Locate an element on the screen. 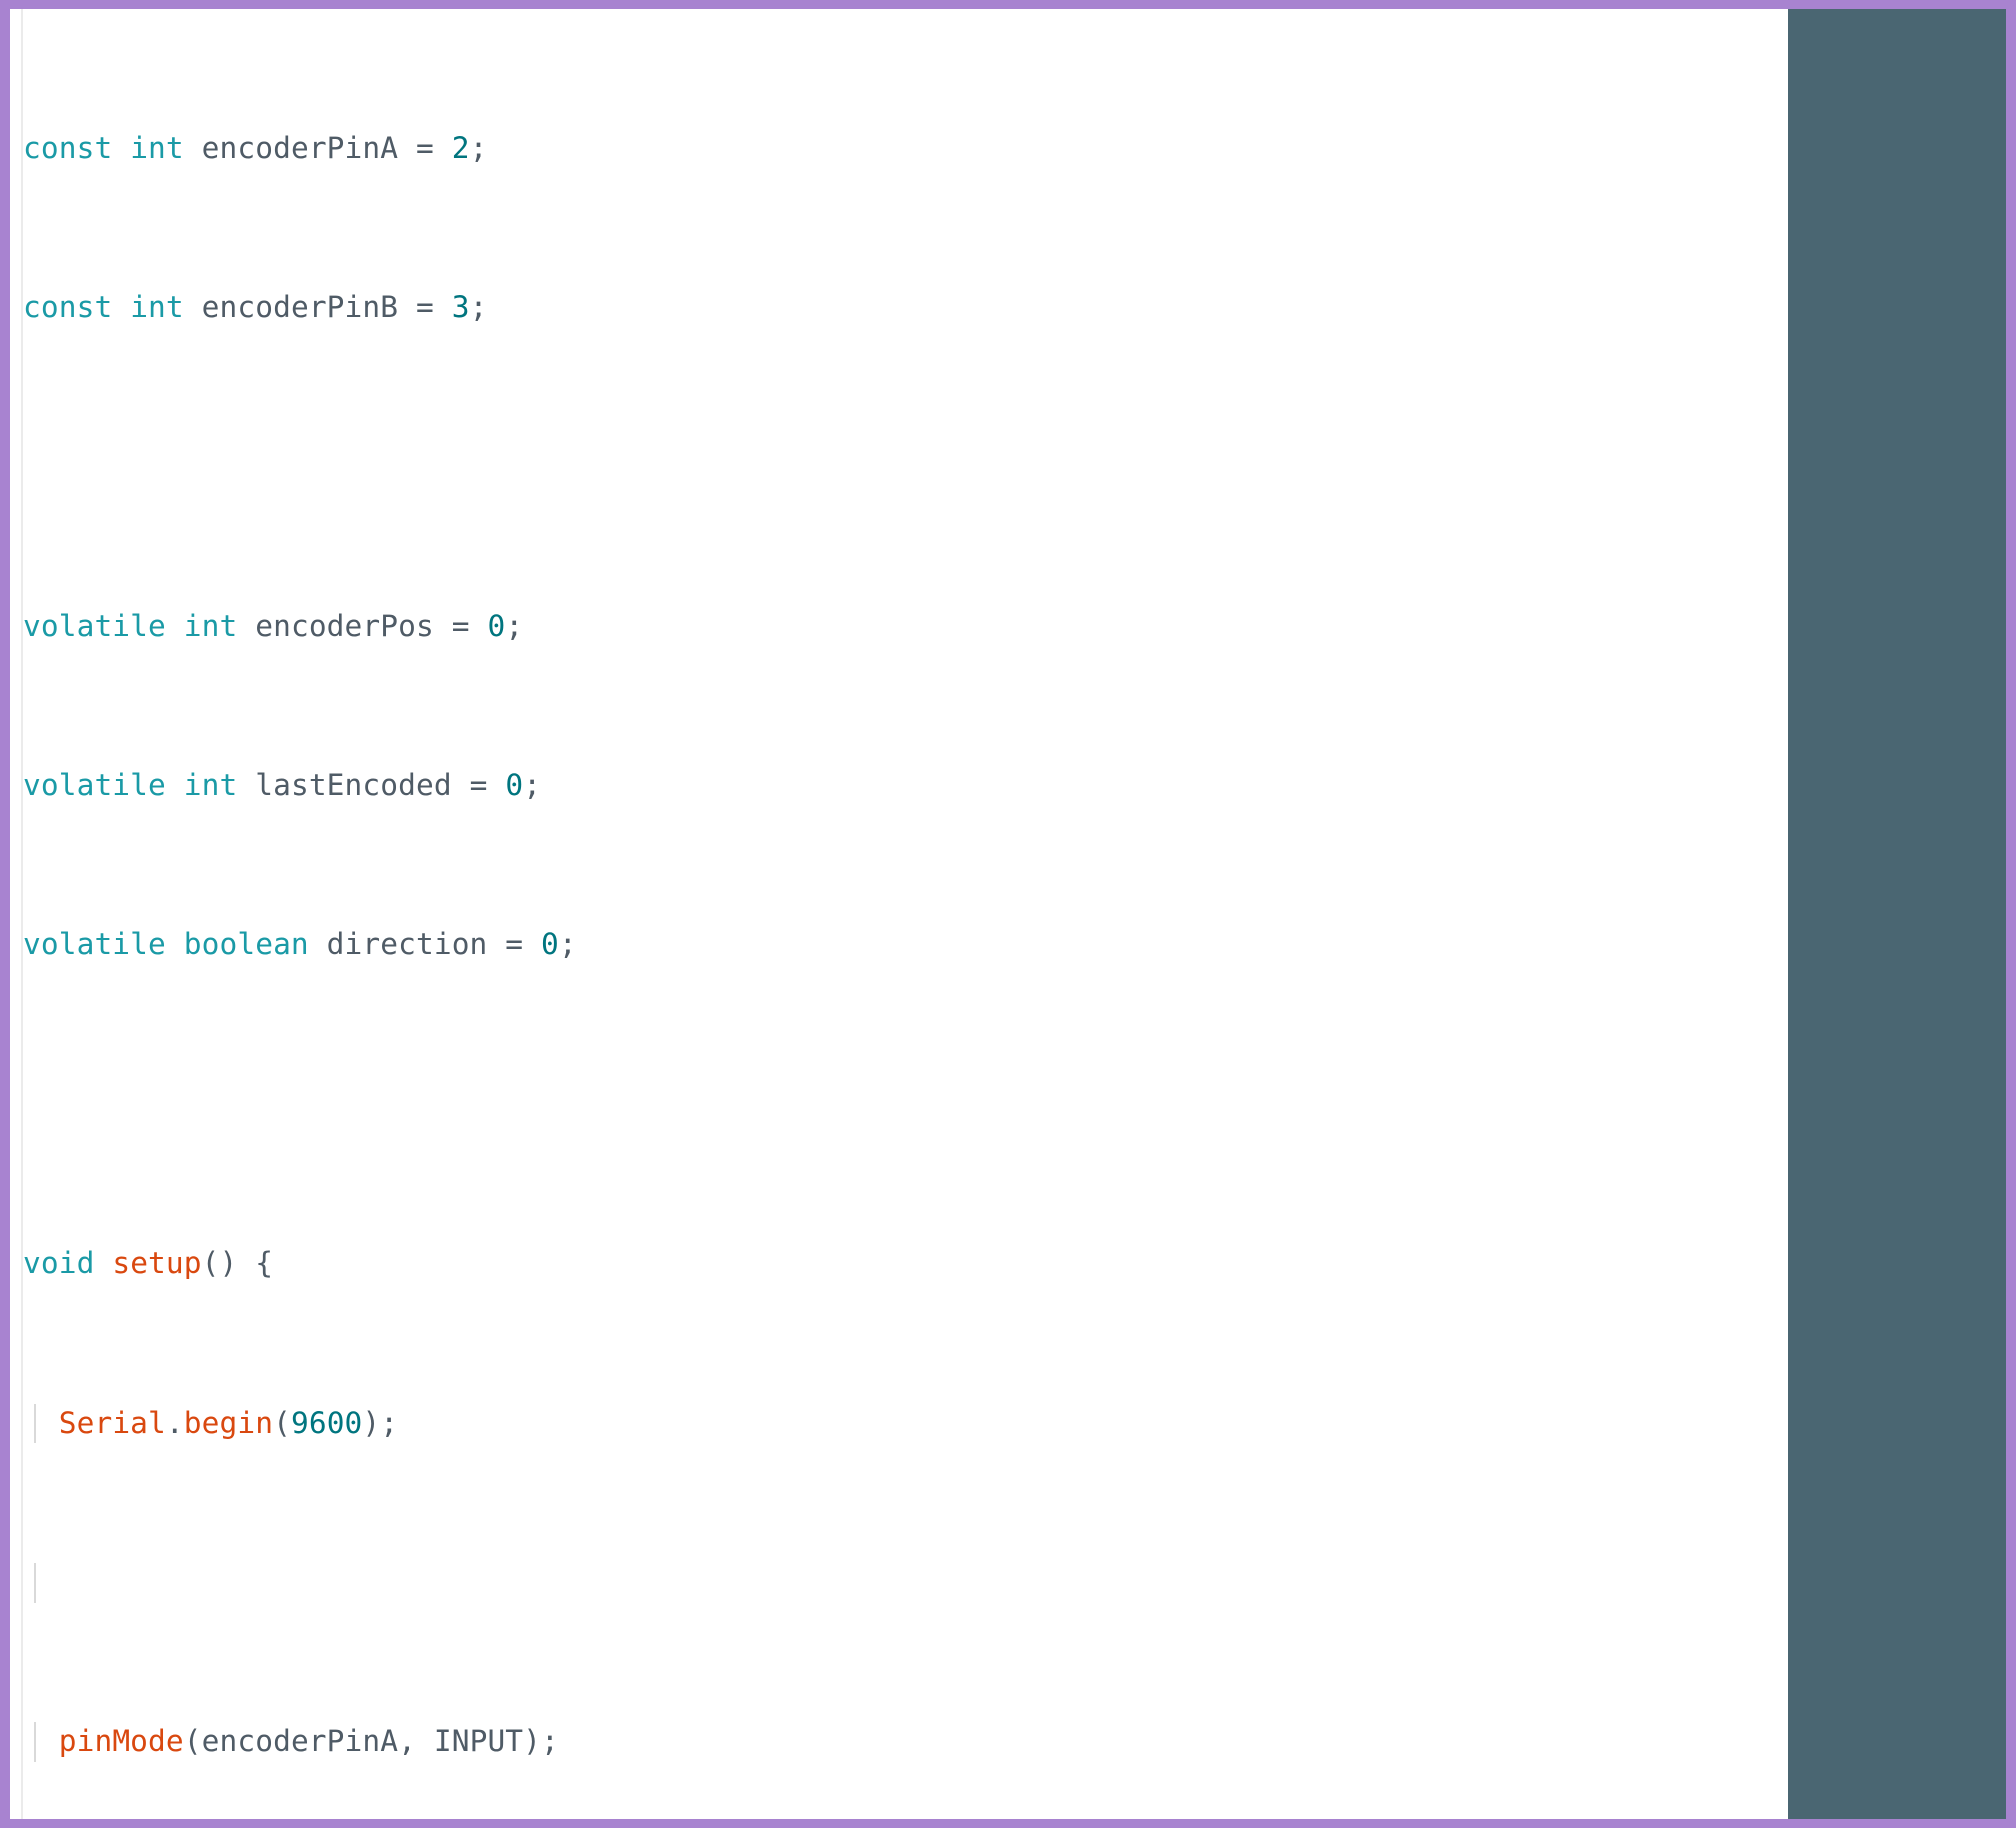  code-line: void setup() { is located at coordinates (148, 1263).